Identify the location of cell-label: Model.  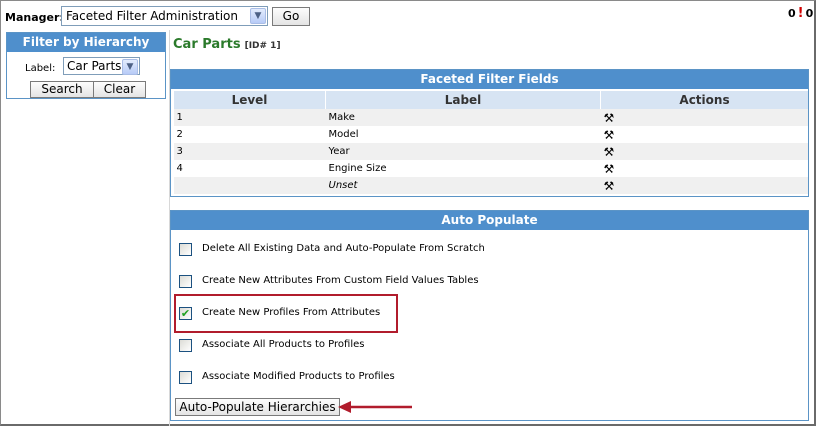
(343, 134).